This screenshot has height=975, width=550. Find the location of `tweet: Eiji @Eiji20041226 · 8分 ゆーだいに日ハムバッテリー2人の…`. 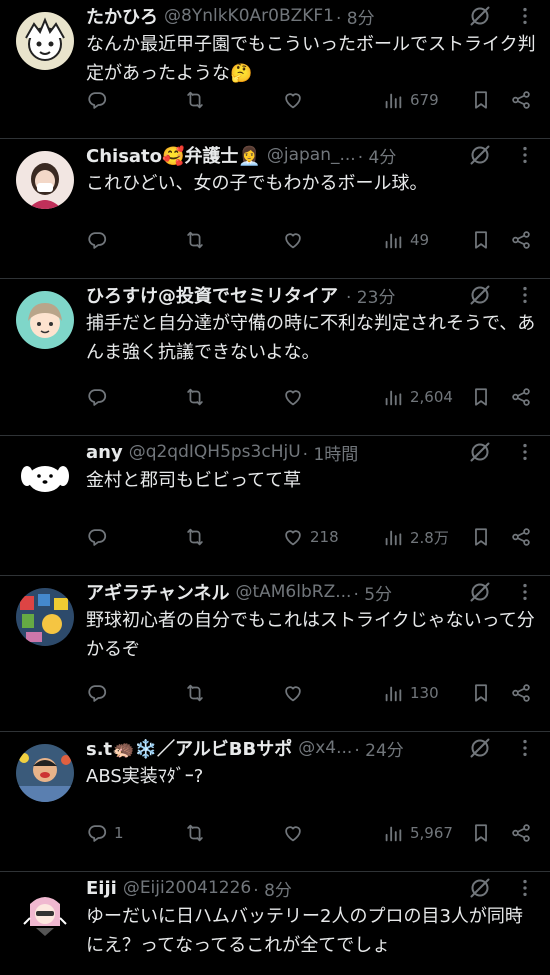

tweet: Eiji @Eiji20041226 · 8分 ゆーだいに日ハムバッテリー2人の… is located at coordinates (275, 923).